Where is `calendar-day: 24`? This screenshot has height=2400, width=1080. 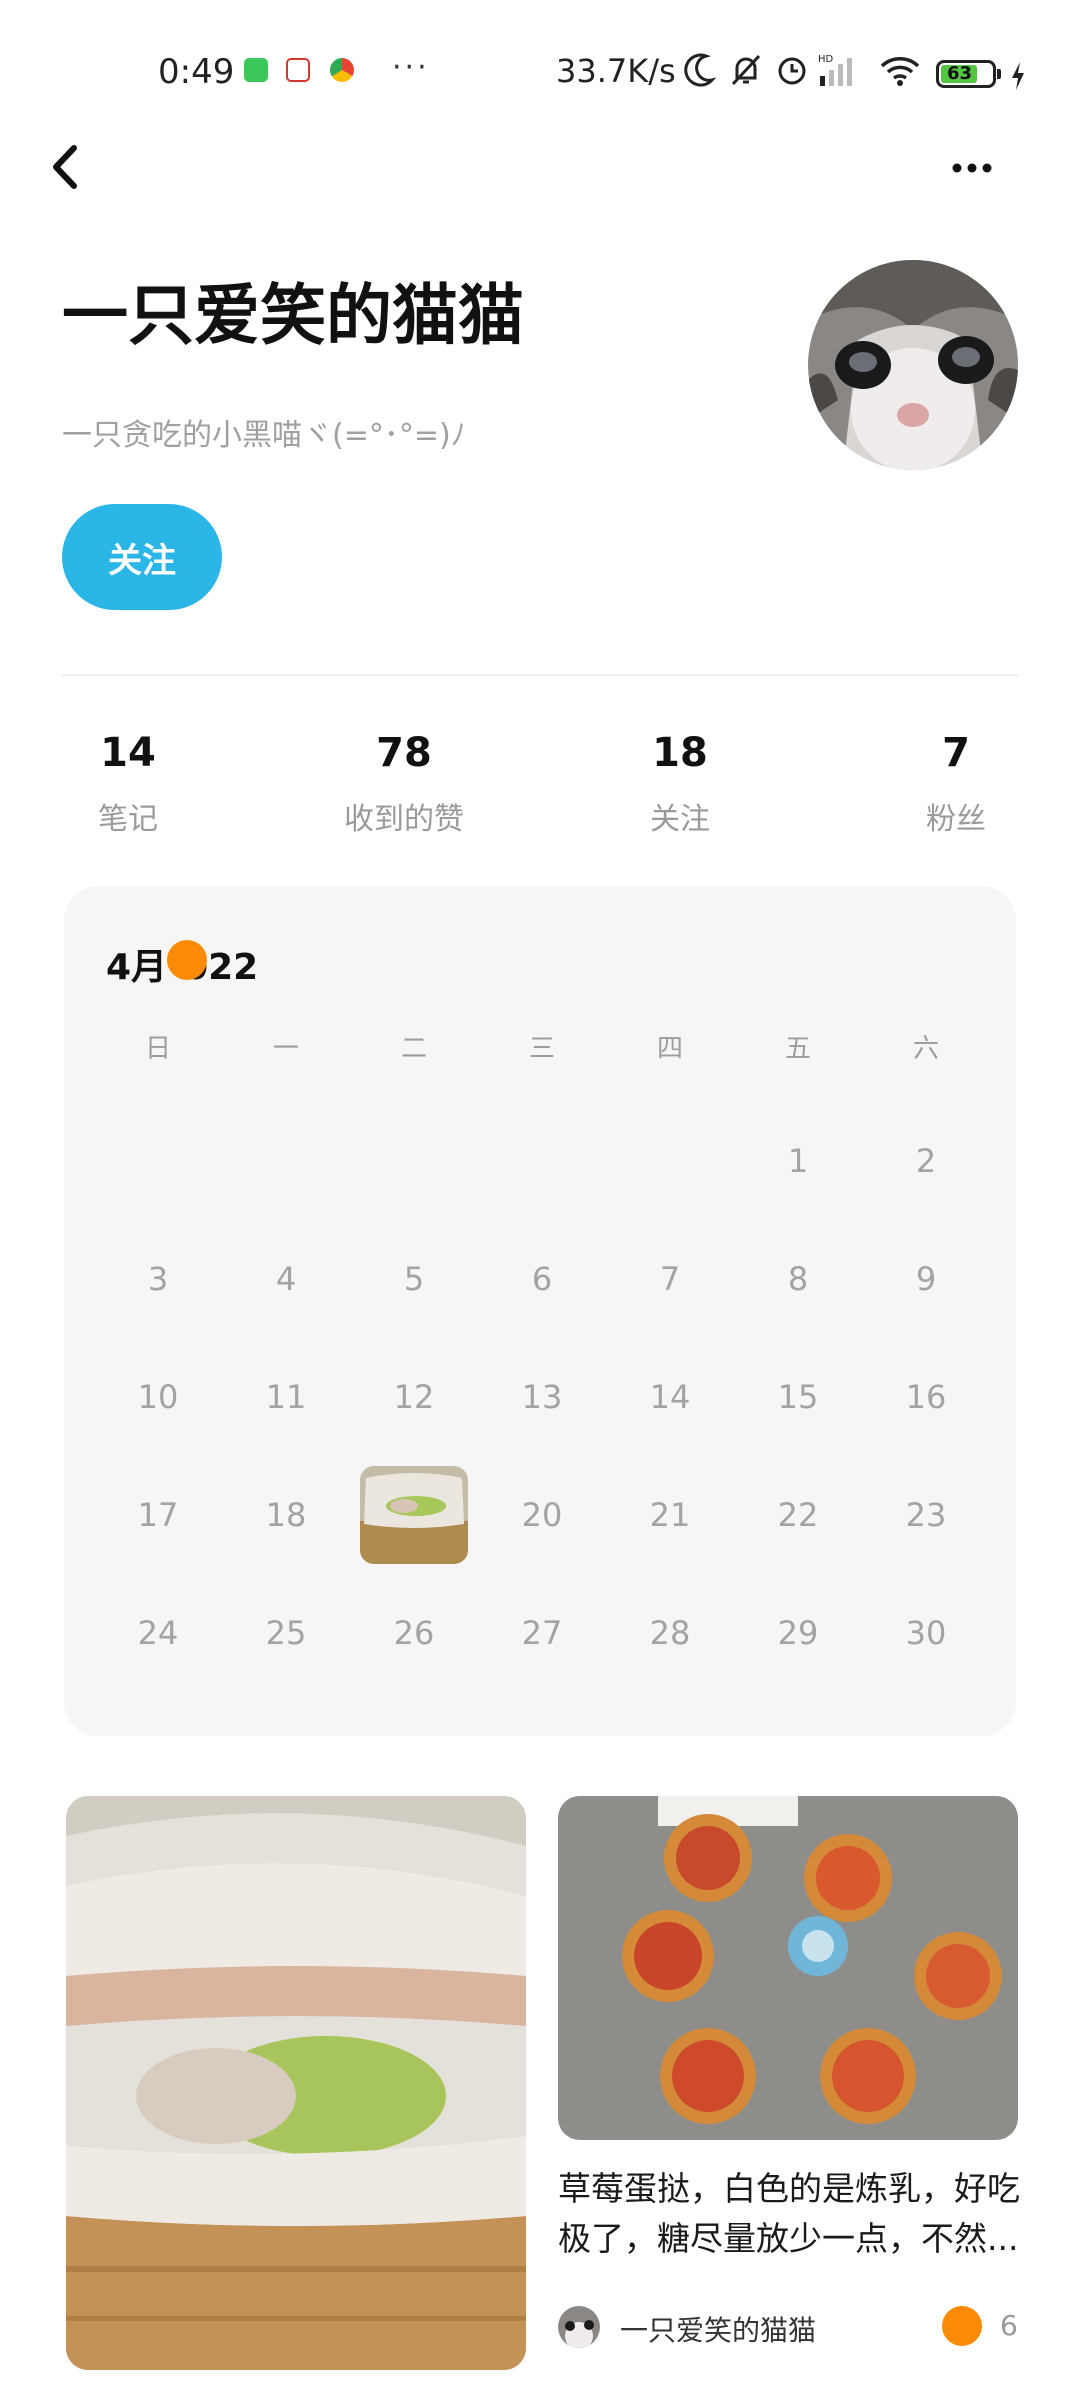 calendar-day: 24 is located at coordinates (158, 1633).